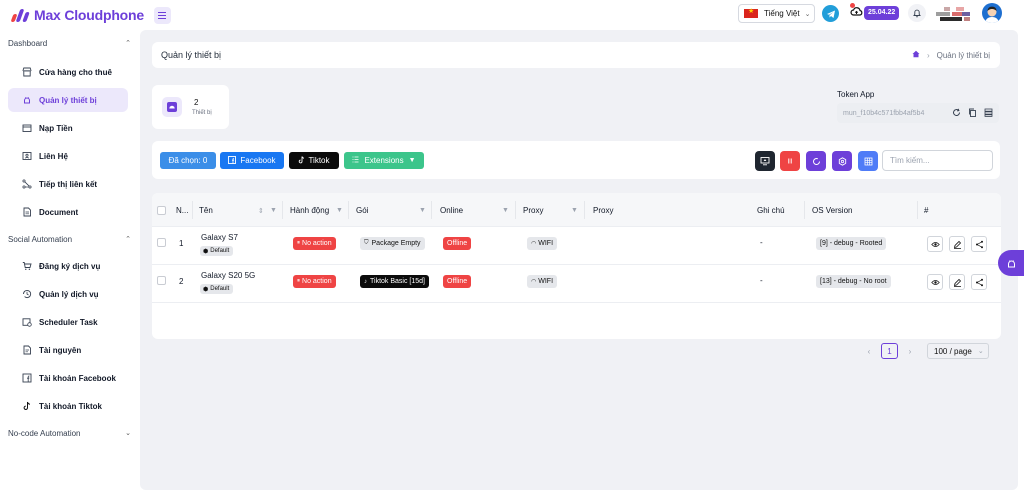  I want to click on sidebar-item-topup: Nạp Tiền, so click(68, 128).